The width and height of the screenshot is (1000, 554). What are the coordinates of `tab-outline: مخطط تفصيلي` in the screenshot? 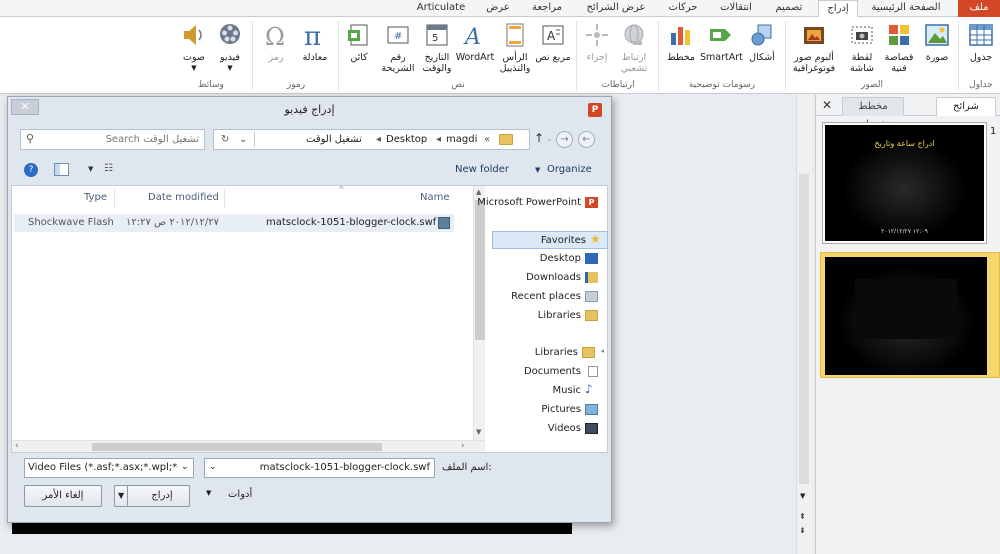 It's located at (873, 113).